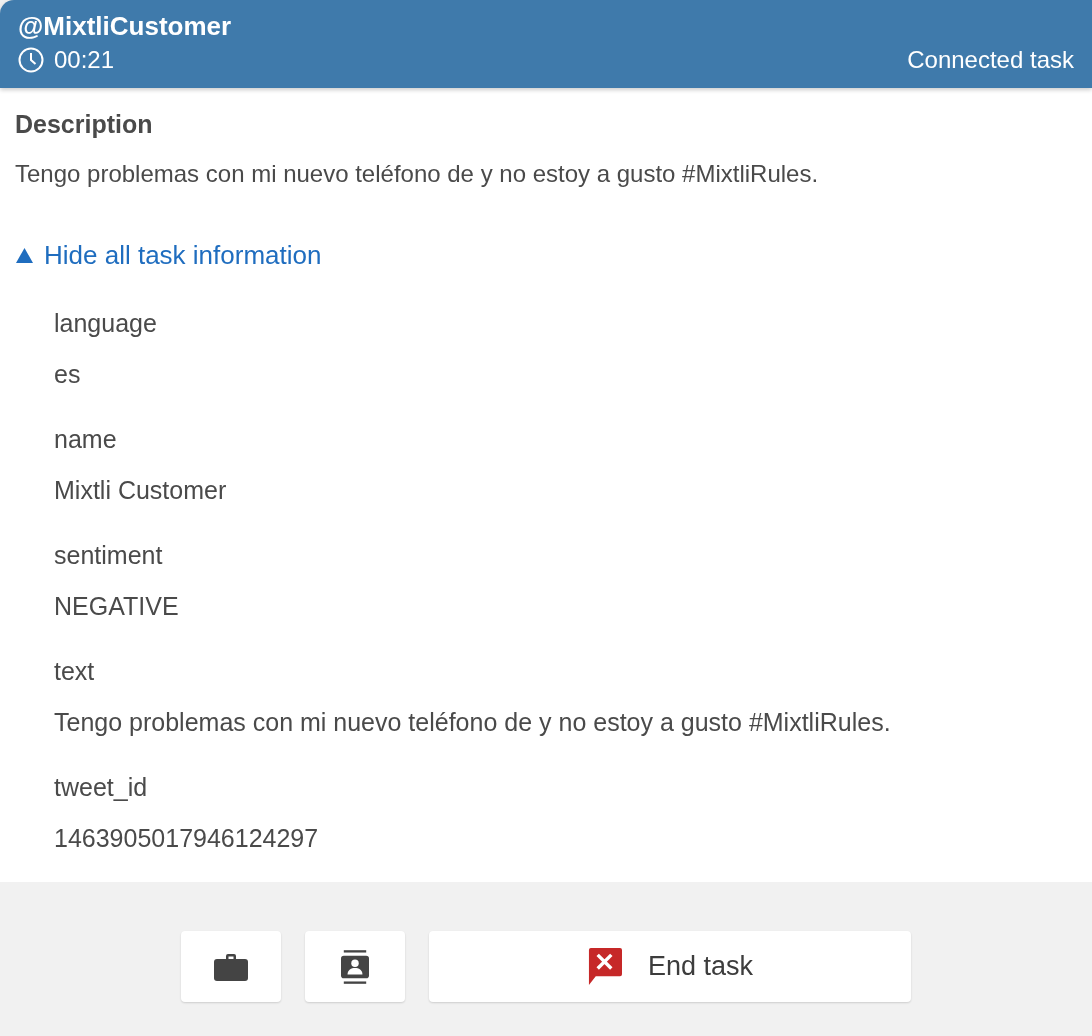 Image resolution: width=1092 pixels, height=1036 pixels. I want to click on contact-card-icon, so click(355, 966).